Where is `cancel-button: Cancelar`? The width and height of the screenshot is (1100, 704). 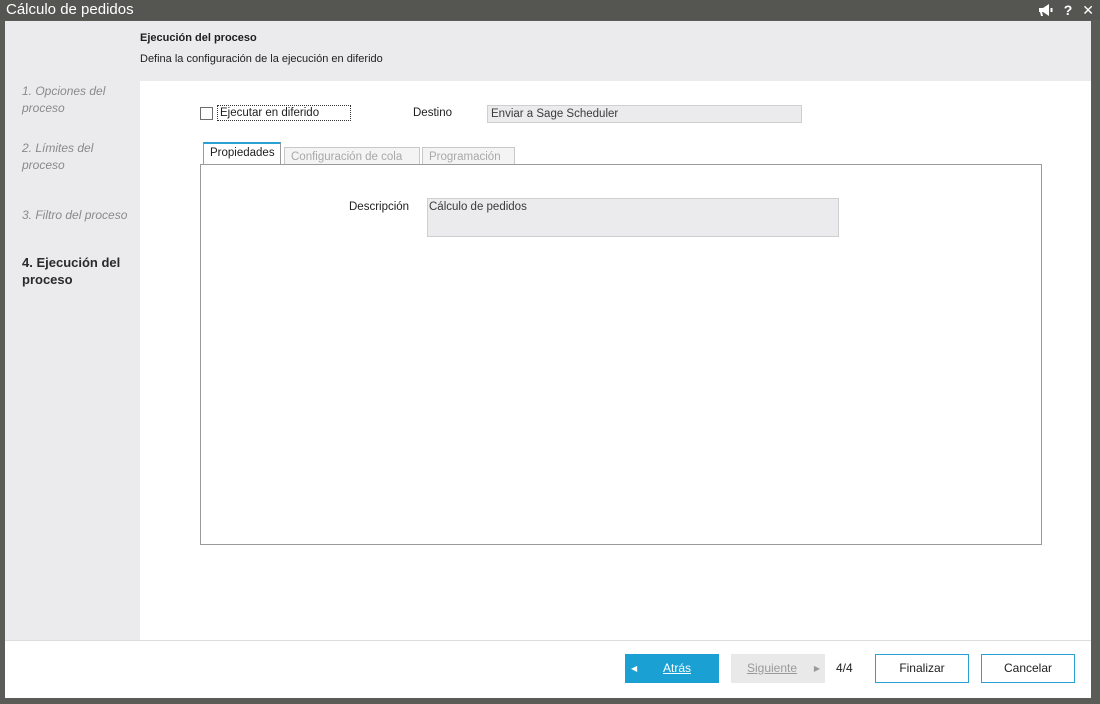 cancel-button: Cancelar is located at coordinates (1028, 668).